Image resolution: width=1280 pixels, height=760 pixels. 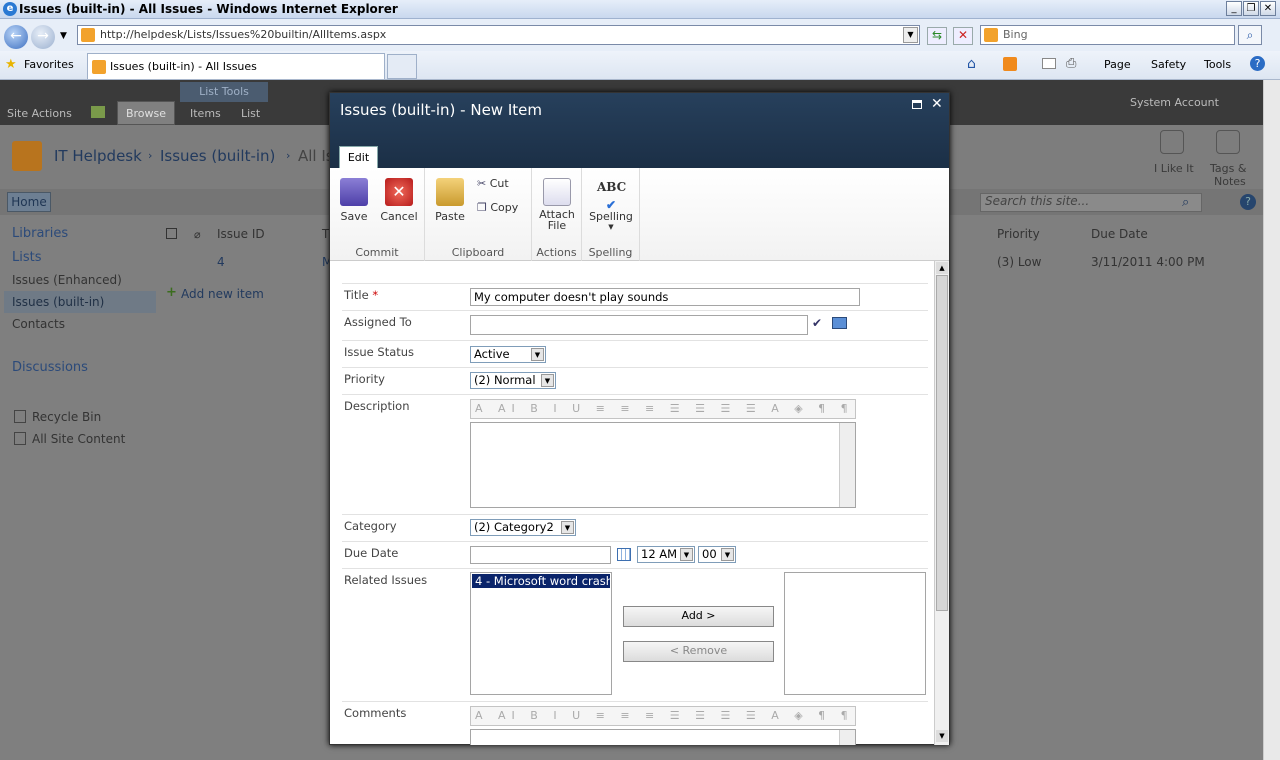 I want to click on favorites-button: Favorites, so click(x=49, y=64).